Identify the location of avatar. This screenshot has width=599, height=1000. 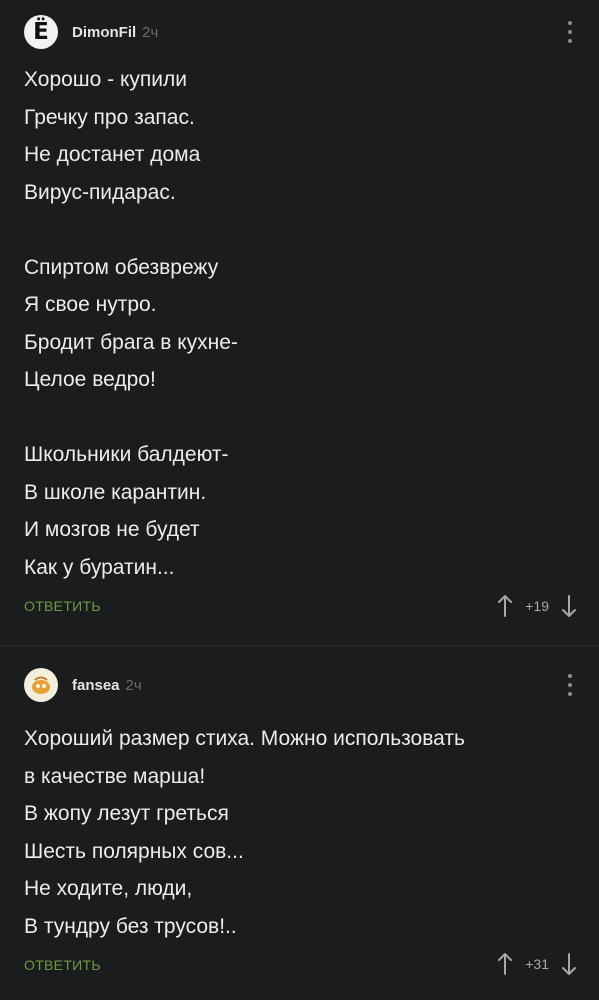
(41, 685).